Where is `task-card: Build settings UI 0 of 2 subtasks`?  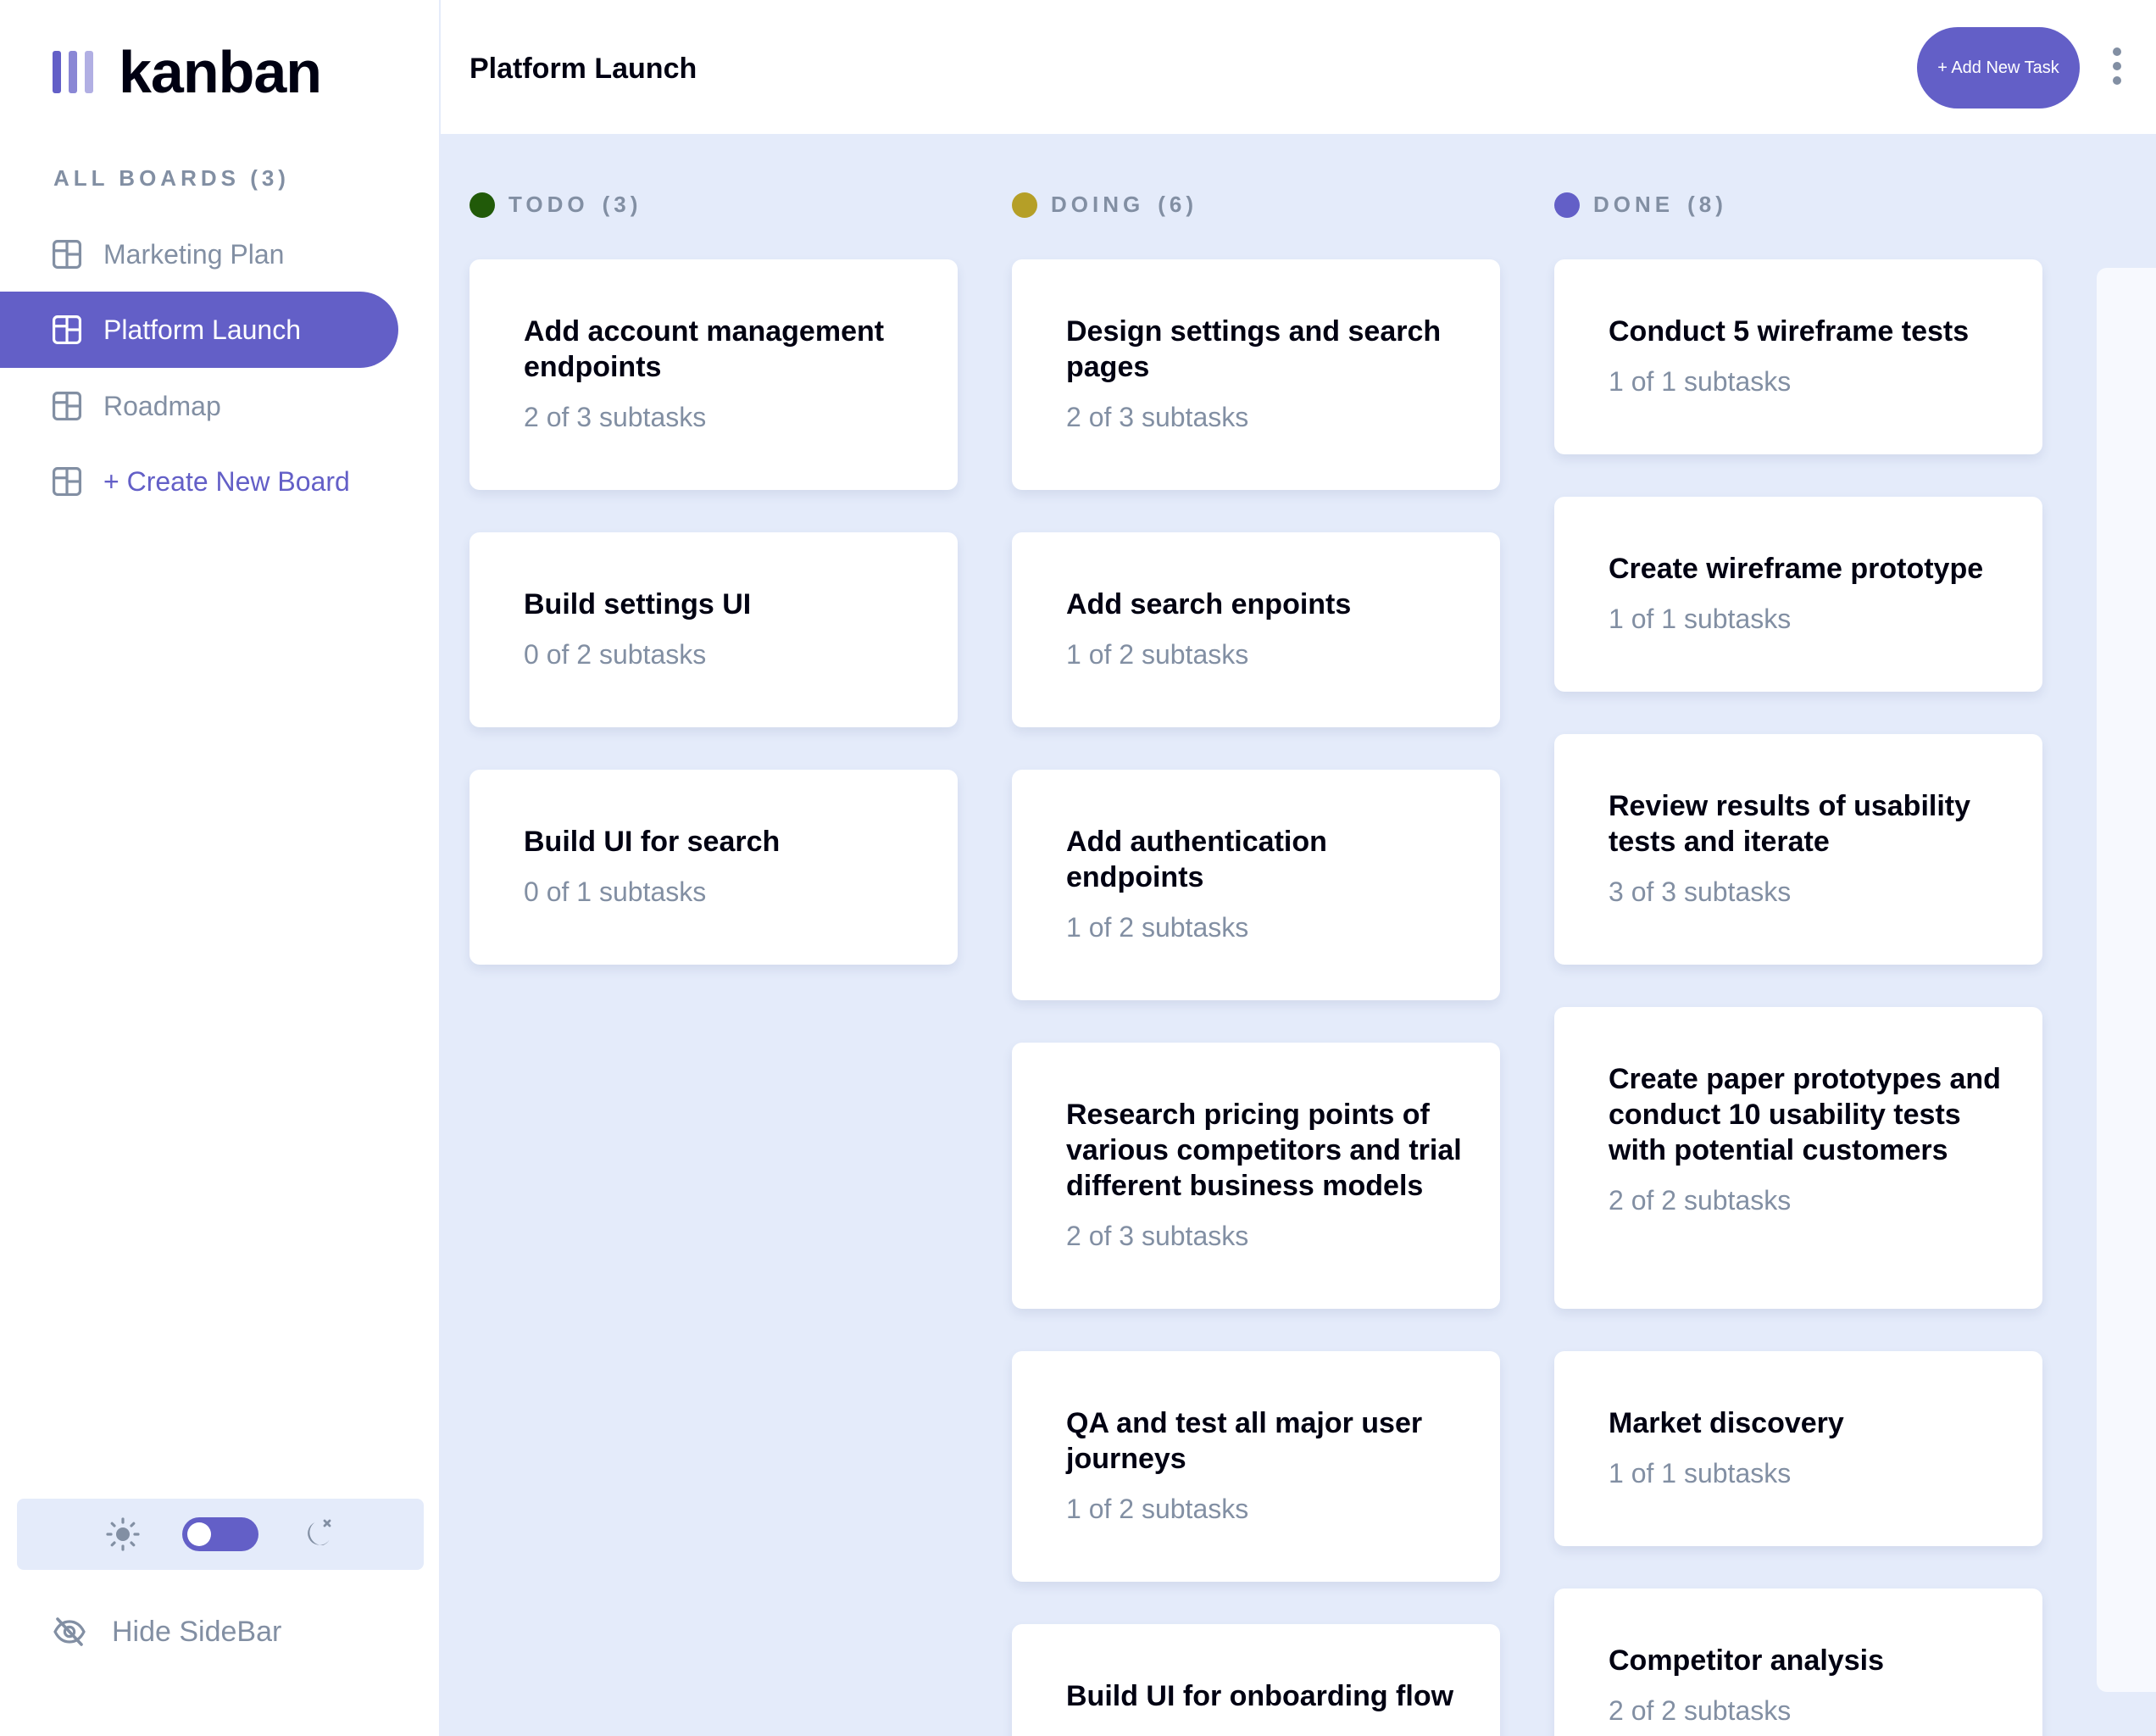 task-card: Build settings UI 0 of 2 subtasks is located at coordinates (714, 629).